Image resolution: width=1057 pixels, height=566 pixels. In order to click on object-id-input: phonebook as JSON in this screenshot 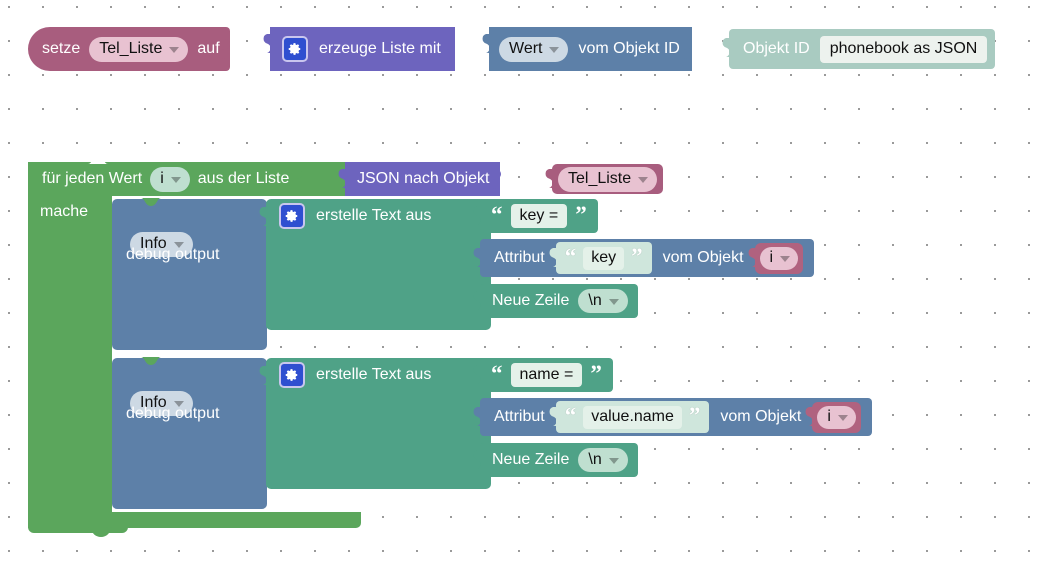, I will do `click(903, 49)`.